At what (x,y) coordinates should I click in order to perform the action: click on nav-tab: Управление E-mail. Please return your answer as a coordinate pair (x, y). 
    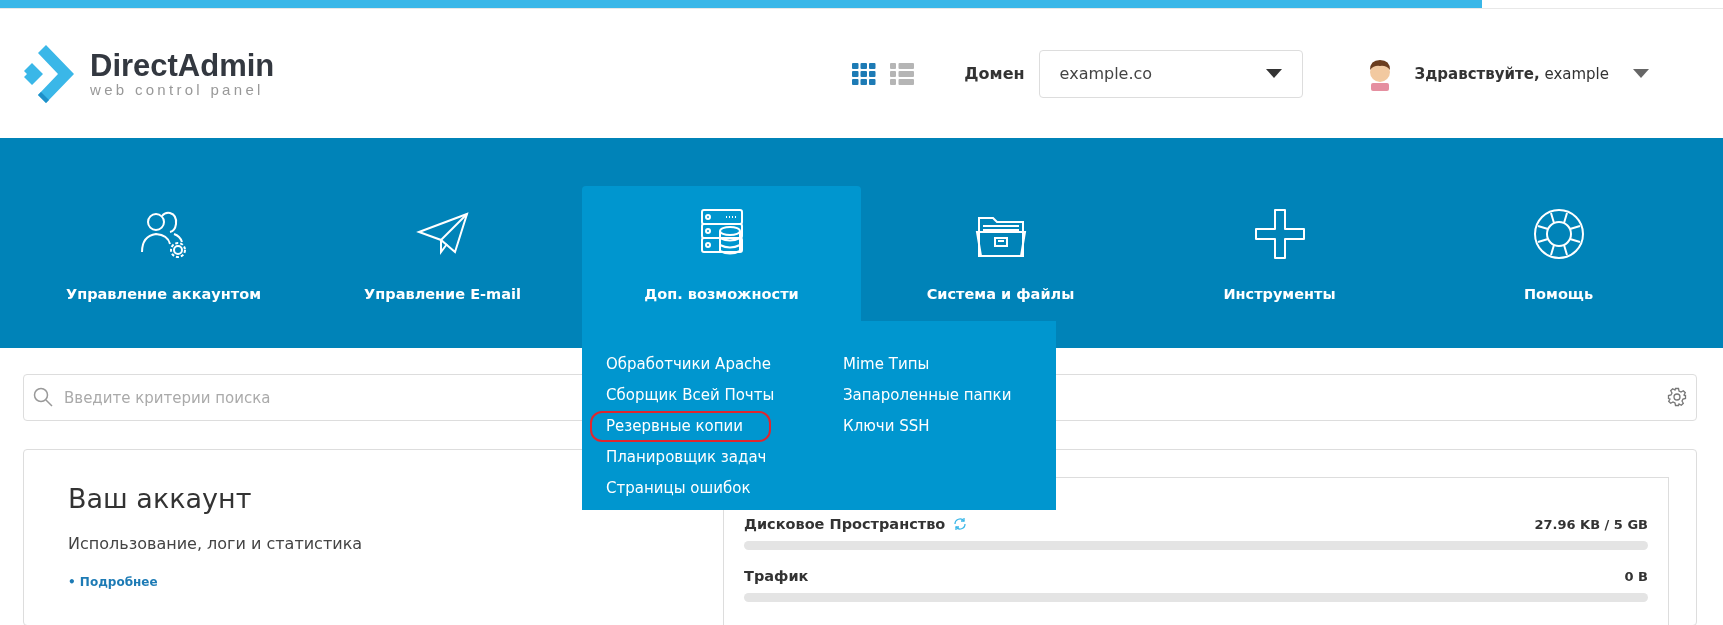
    Looking at the image, I should click on (442, 253).